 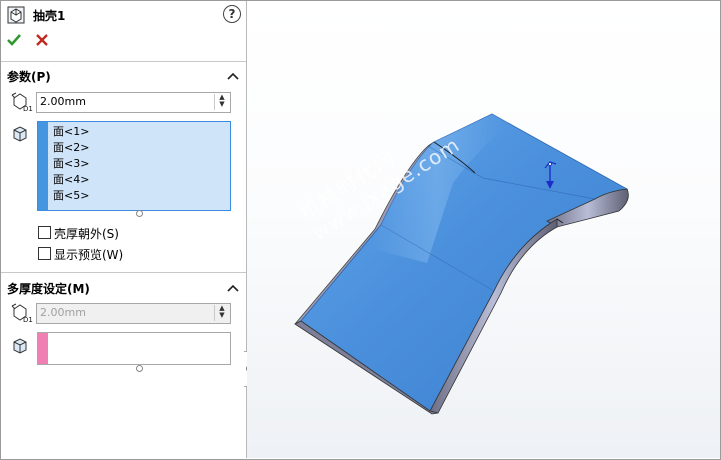 I want to click on faces-to-remove-list: 面<1> 面<2> 面<3> 面<4> 面<5>, so click(x=134, y=166).